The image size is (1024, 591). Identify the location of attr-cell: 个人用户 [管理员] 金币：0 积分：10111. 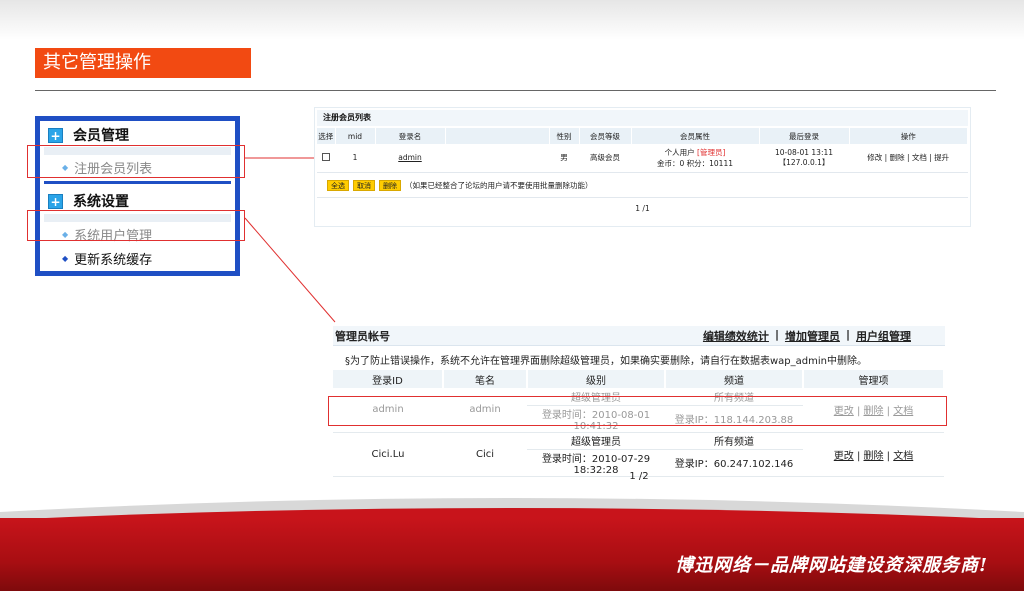
(695, 158).